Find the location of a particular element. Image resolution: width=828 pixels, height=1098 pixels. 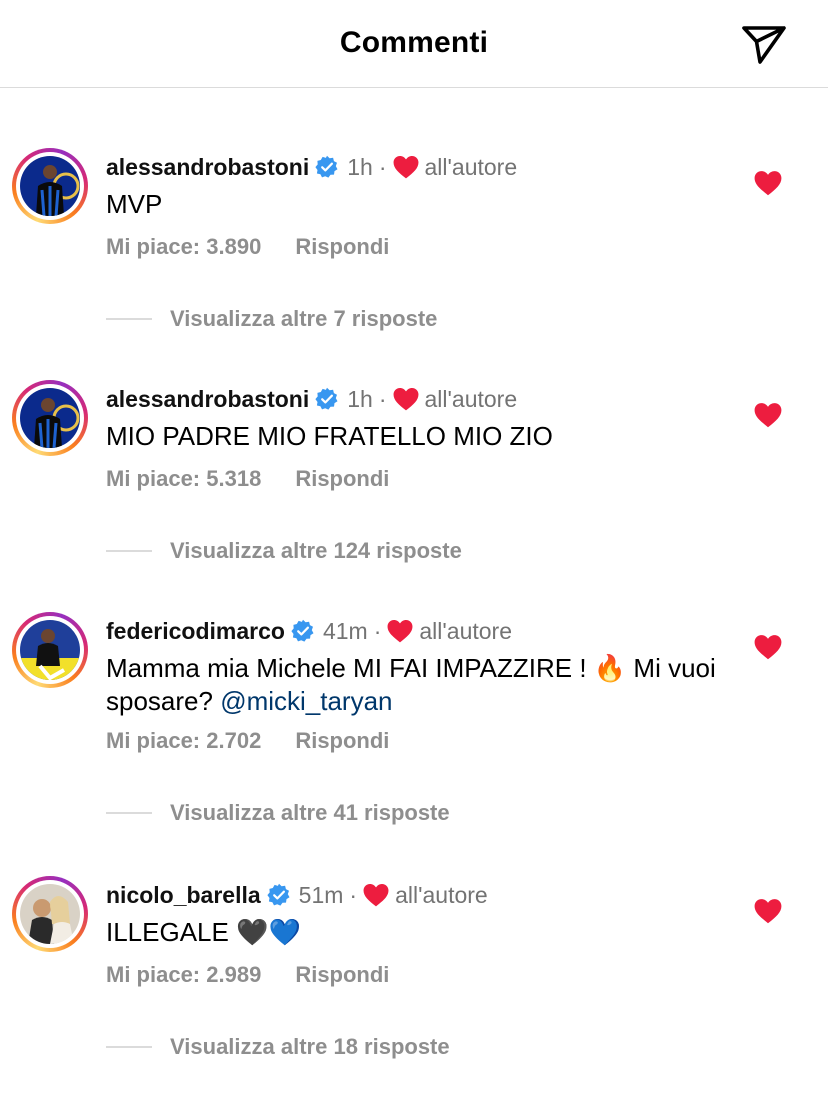

comment-time: 51m is located at coordinates (321, 894).